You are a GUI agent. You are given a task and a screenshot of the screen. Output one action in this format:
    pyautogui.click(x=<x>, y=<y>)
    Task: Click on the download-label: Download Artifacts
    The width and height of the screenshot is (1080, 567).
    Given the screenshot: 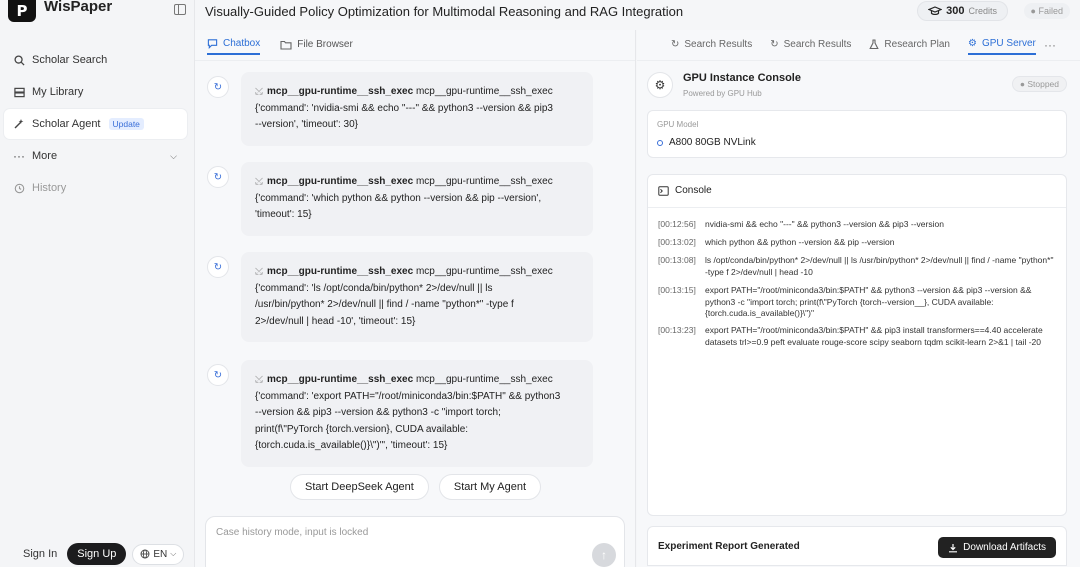 What is the action you would take?
    pyautogui.click(x=1004, y=547)
    